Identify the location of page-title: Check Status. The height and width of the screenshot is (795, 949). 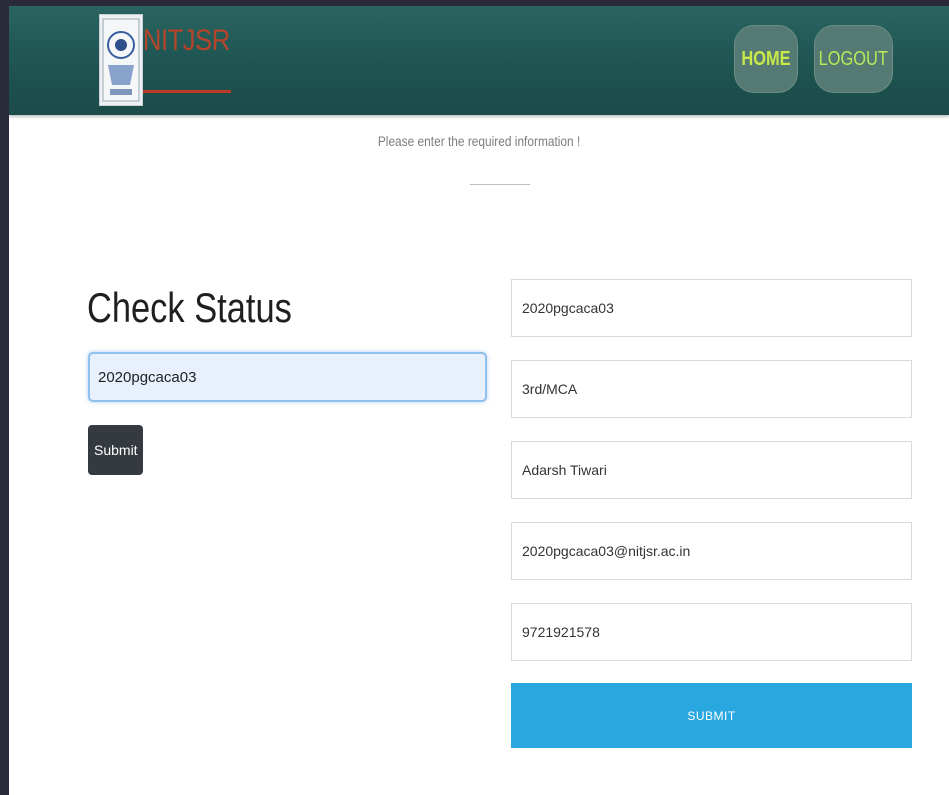
(189, 307).